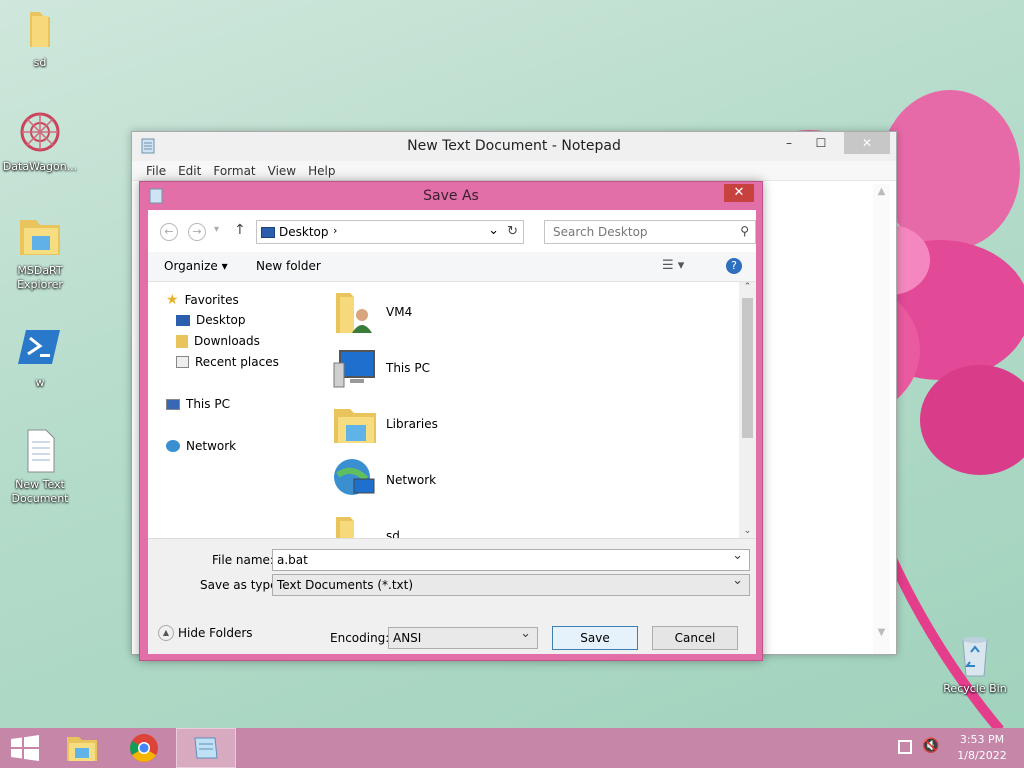 The width and height of the screenshot is (1024, 768). I want to click on encoding-select: ANSI, so click(463, 637).